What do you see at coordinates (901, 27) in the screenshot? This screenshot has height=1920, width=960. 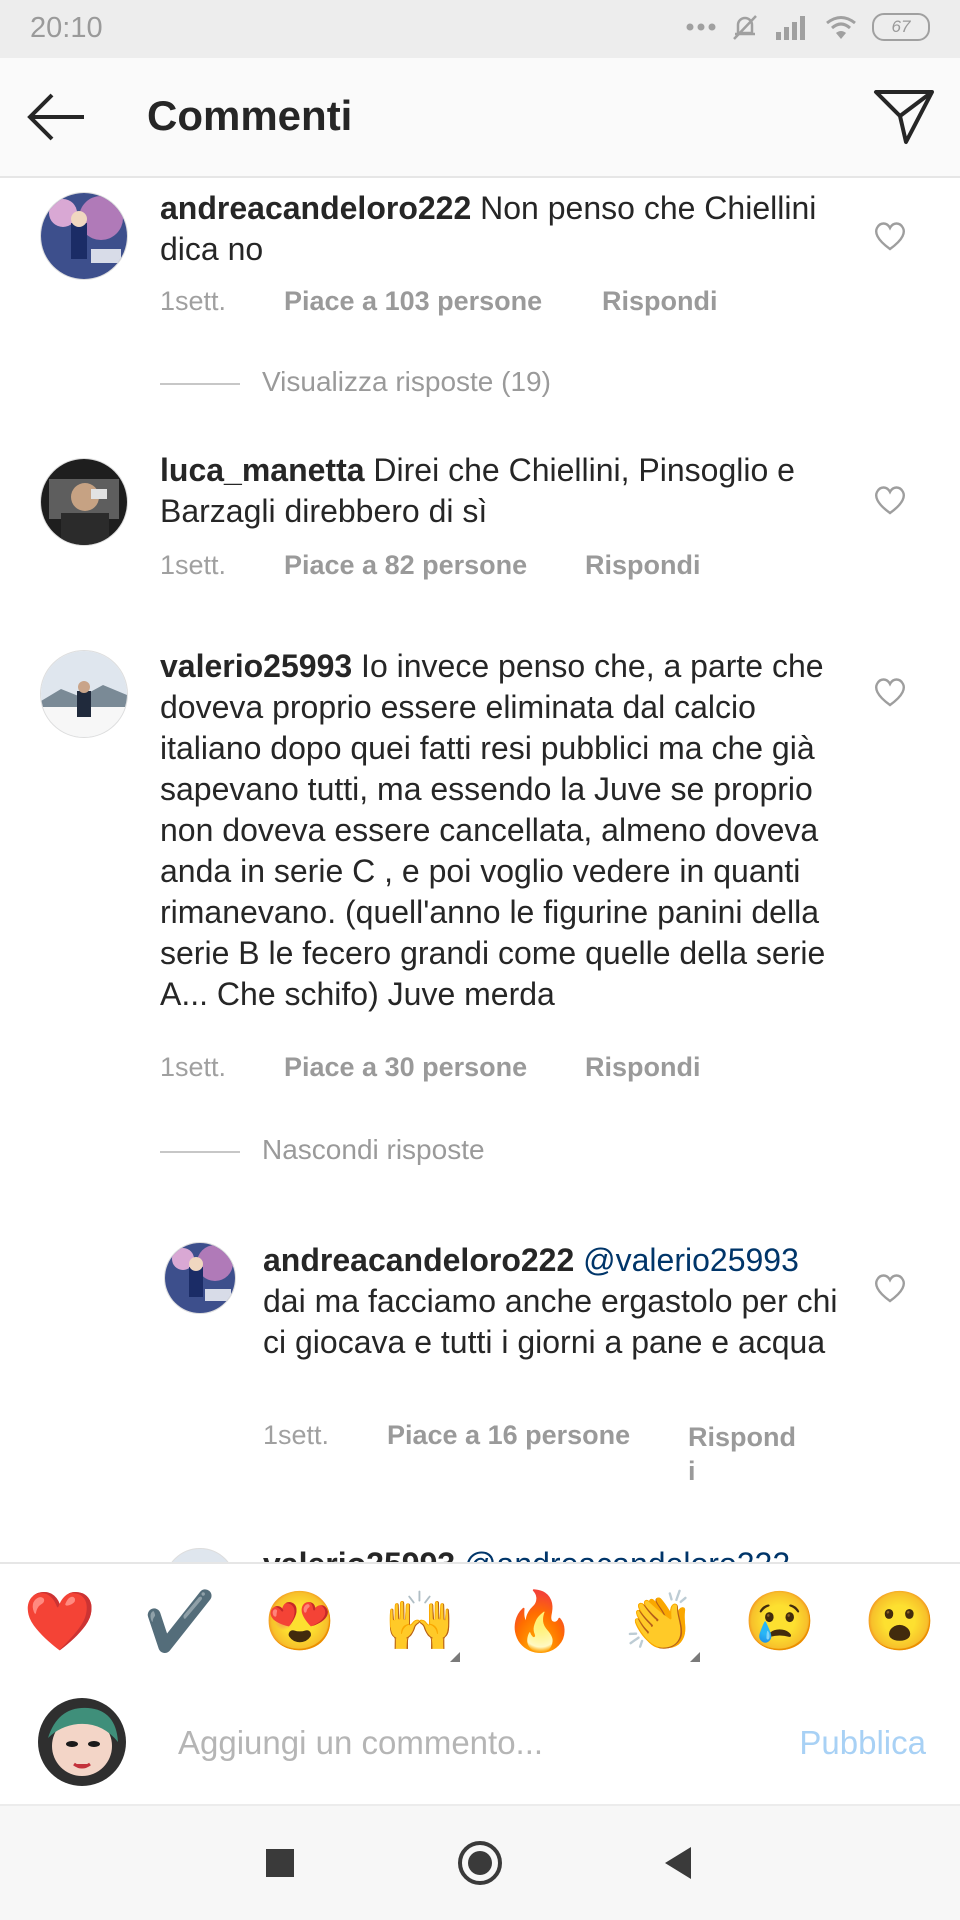 I see `battery-indicator: 67` at bounding box center [901, 27].